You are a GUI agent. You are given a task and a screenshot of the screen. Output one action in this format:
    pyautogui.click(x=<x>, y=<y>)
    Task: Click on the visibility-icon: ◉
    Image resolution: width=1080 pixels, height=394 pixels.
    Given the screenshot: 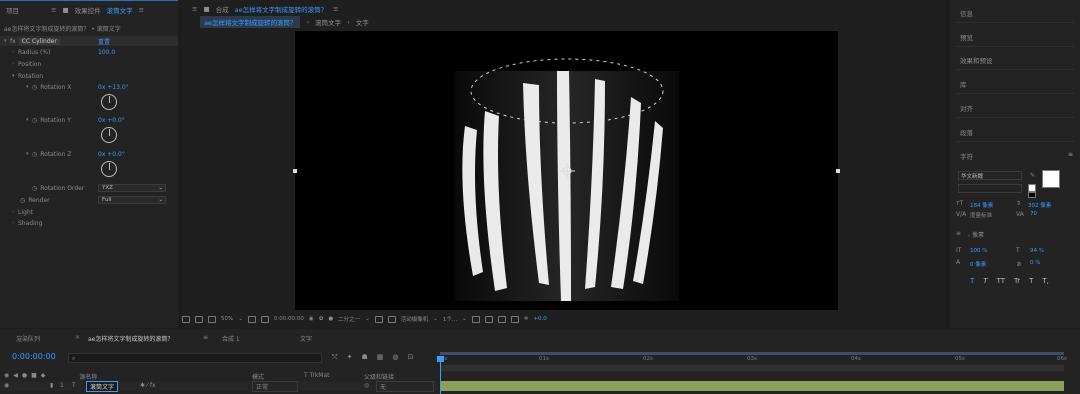 What is the action you would take?
    pyautogui.click(x=6, y=385)
    